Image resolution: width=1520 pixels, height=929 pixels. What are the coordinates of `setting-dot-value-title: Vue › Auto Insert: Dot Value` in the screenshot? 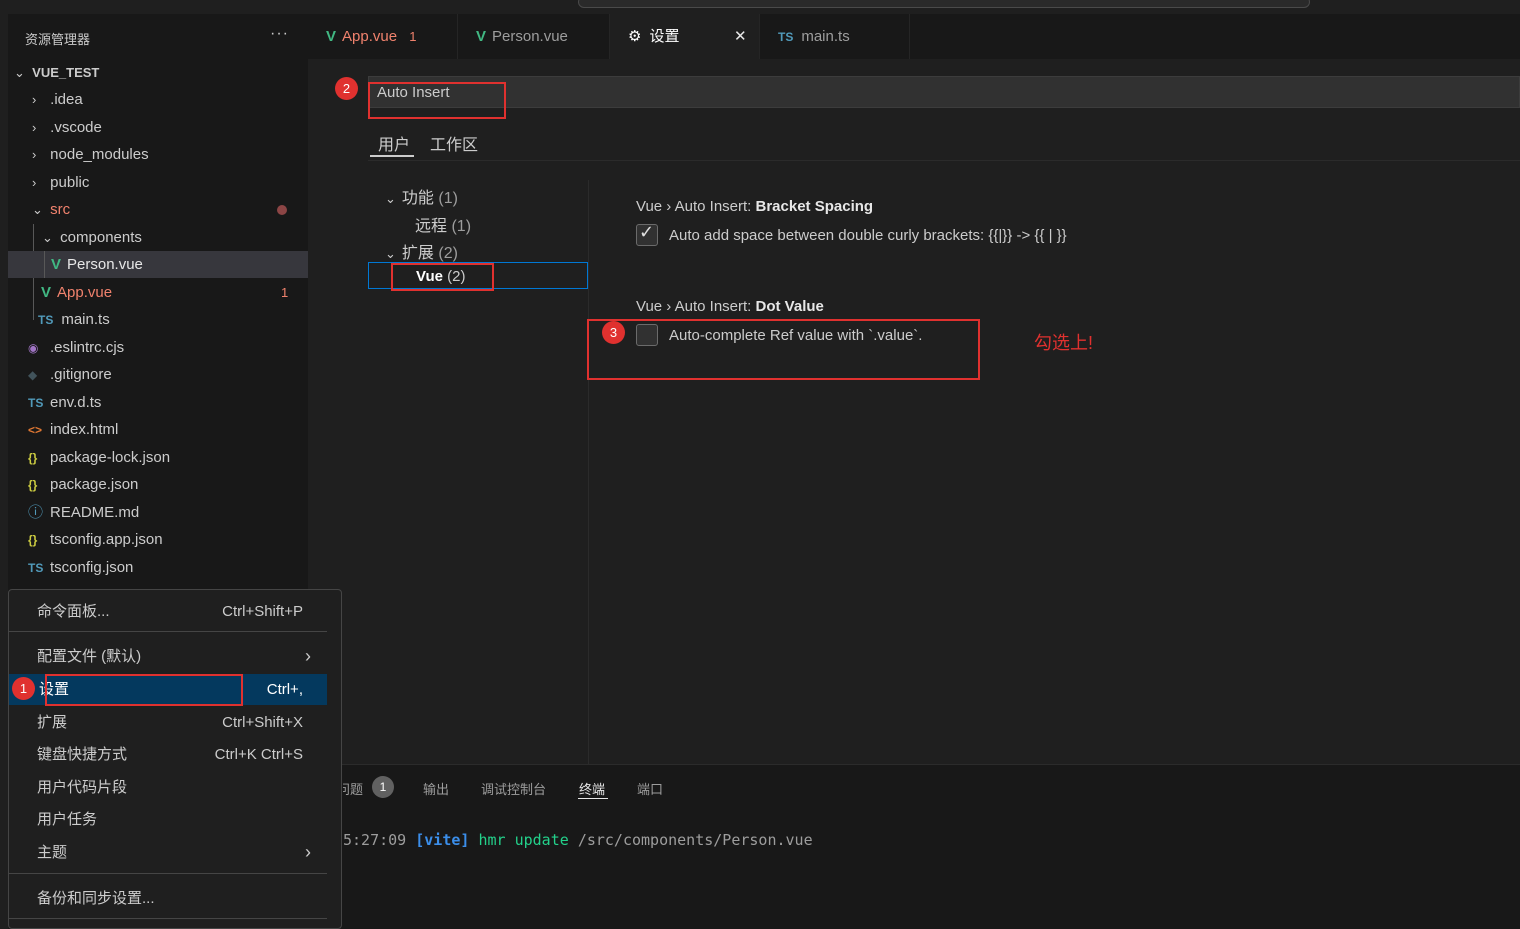 It's located at (730, 306).